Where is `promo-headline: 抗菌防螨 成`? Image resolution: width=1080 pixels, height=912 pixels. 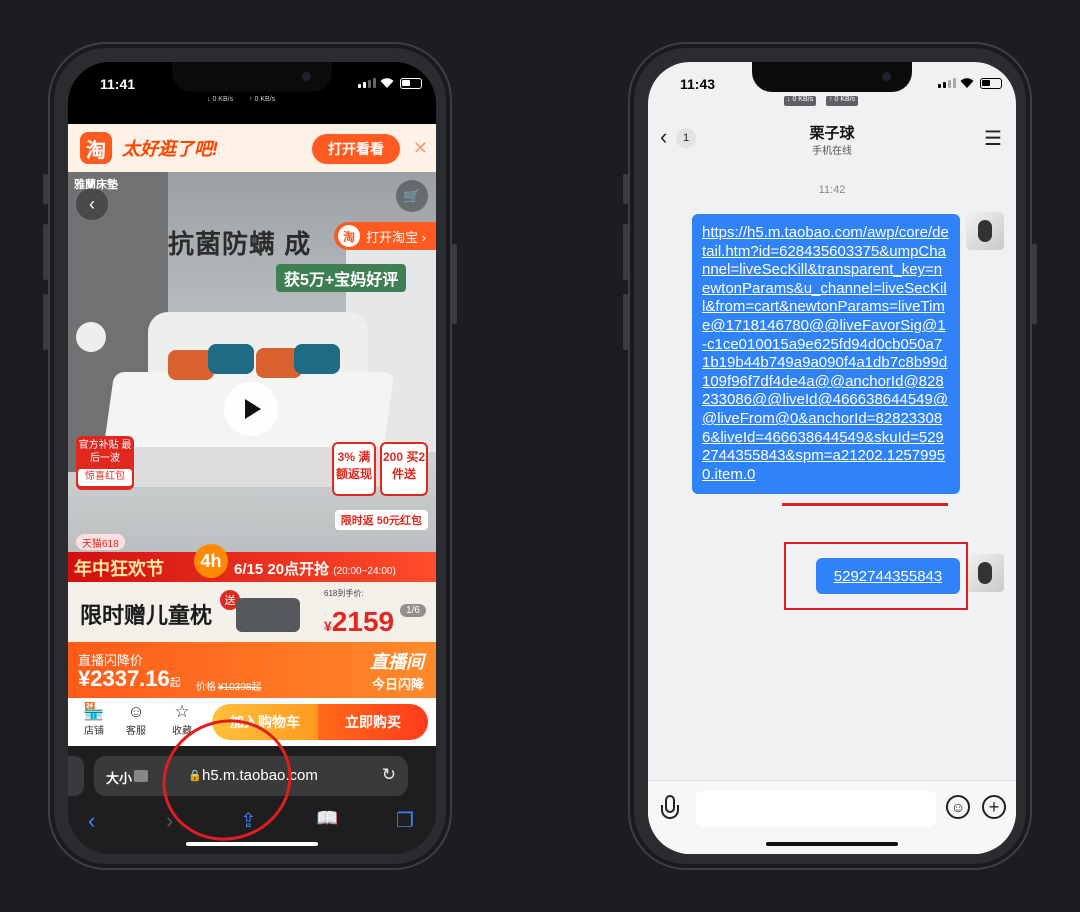 promo-headline: 抗菌防螨 成 is located at coordinates (240, 244).